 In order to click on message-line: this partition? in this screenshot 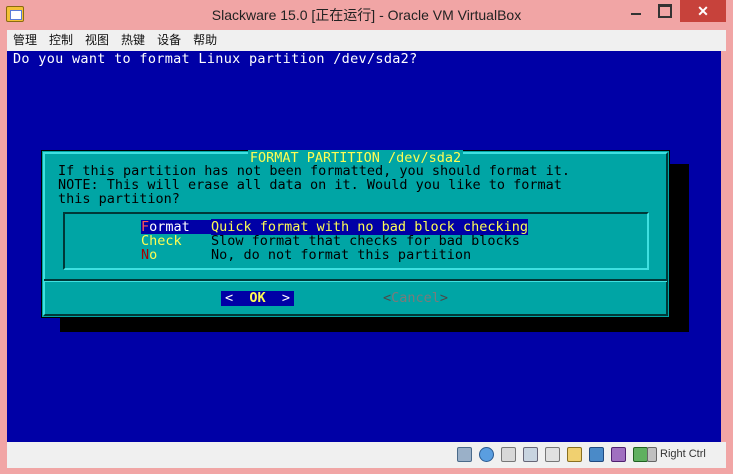, I will do `click(119, 199)`.